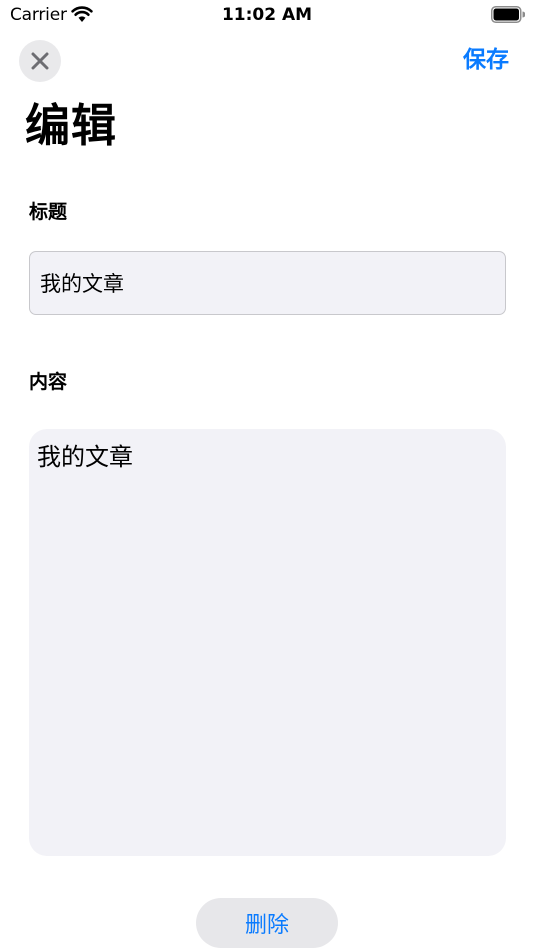 The height and width of the screenshot is (950, 534). What do you see at coordinates (486, 60) in the screenshot?
I see `save-button: 保存` at bounding box center [486, 60].